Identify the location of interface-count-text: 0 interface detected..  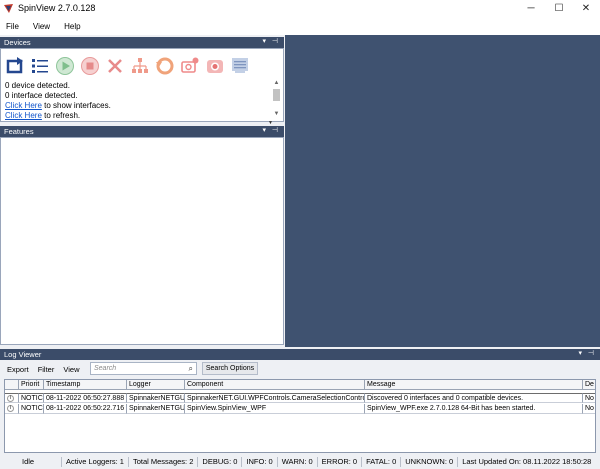
(41, 95).